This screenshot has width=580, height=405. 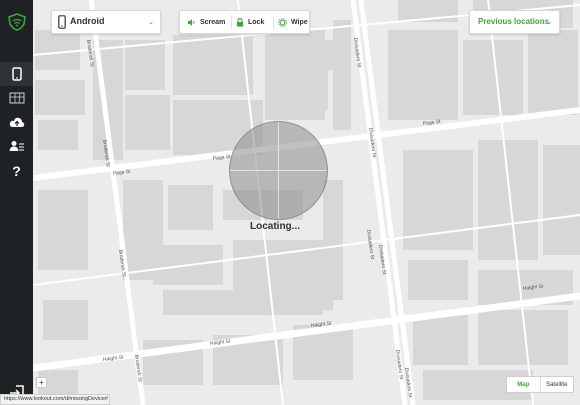 I want to click on sidebar-item-device, so click(x=16, y=74).